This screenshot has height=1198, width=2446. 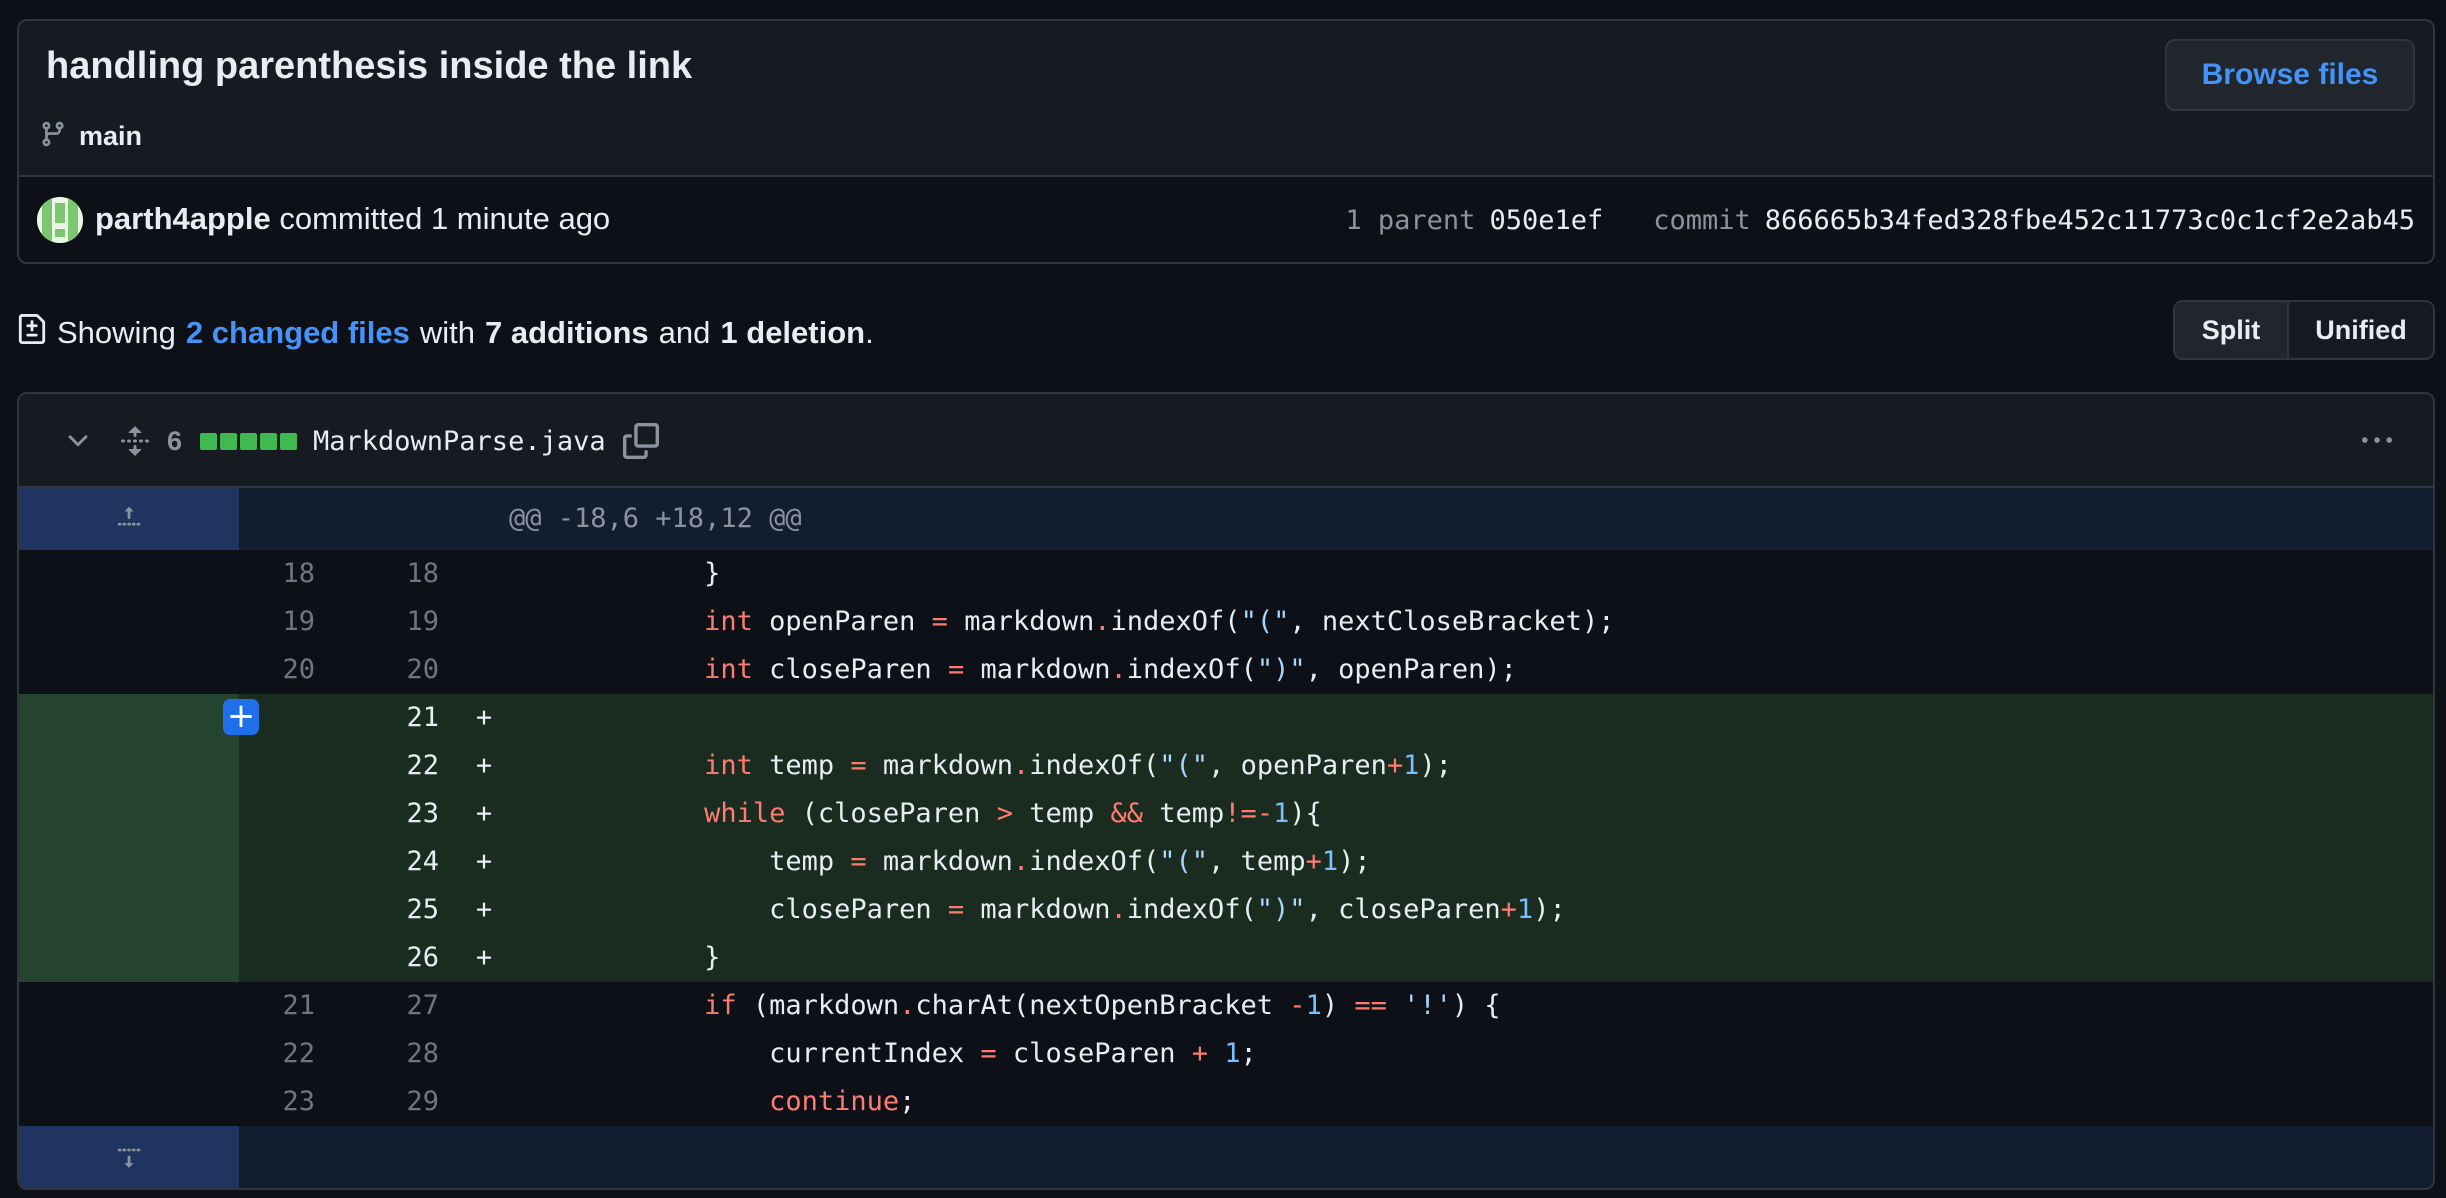 I want to click on author-name: parth4apple, so click(x=183, y=218).